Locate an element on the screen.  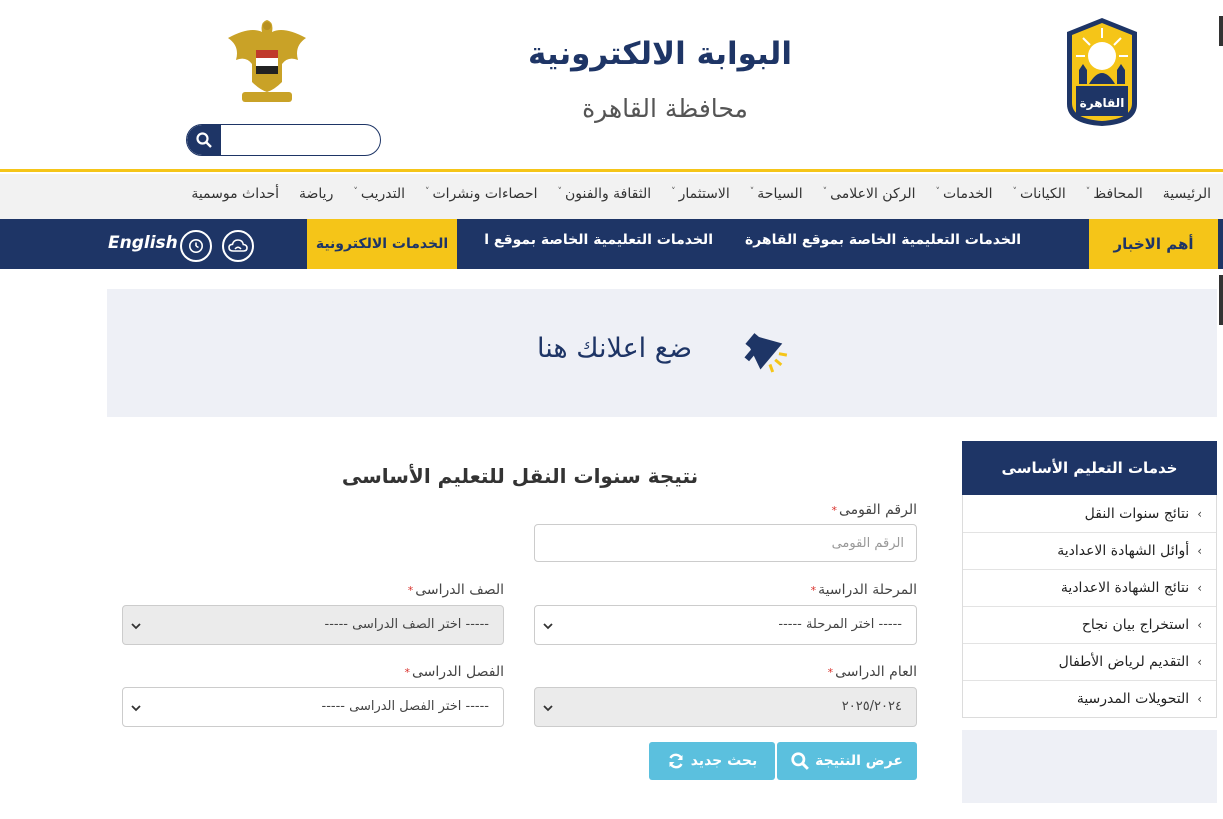
clock-button is located at coordinates (196, 246).